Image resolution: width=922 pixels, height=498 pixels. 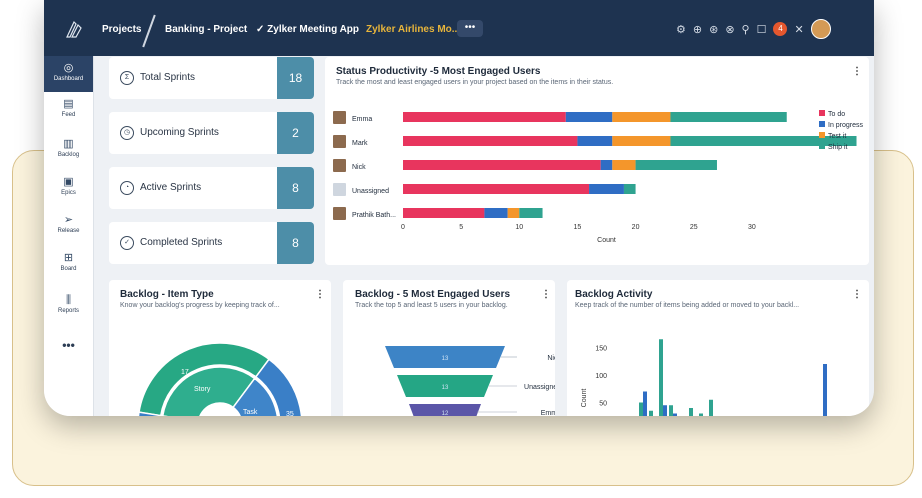 What do you see at coordinates (68, 79) in the screenshot?
I see `sidebar-item-label: Dashboard` at bounding box center [68, 79].